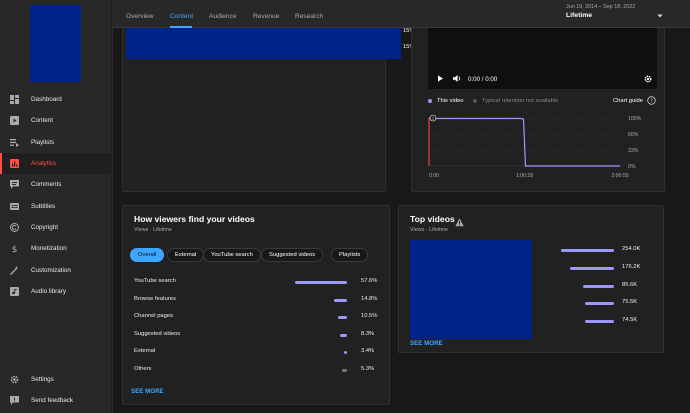 The height and width of the screenshot is (413, 690). I want to click on sidebar-item-label: Comments, so click(46, 185).